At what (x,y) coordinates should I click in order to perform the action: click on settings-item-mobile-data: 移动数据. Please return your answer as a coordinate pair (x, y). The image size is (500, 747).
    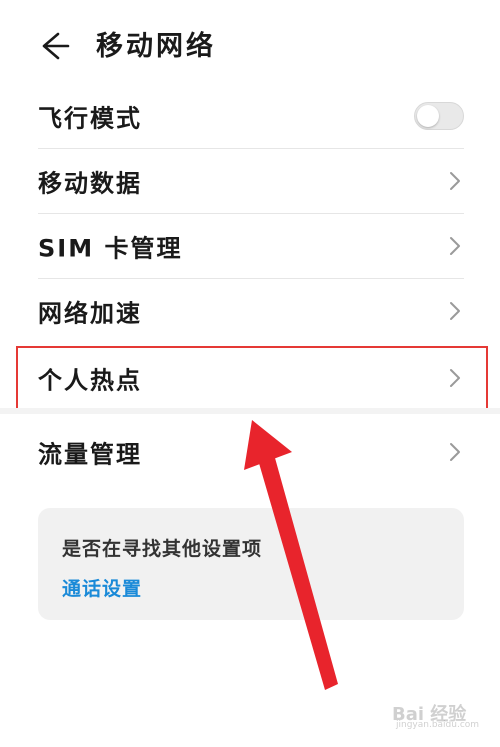
    Looking at the image, I should click on (251, 181).